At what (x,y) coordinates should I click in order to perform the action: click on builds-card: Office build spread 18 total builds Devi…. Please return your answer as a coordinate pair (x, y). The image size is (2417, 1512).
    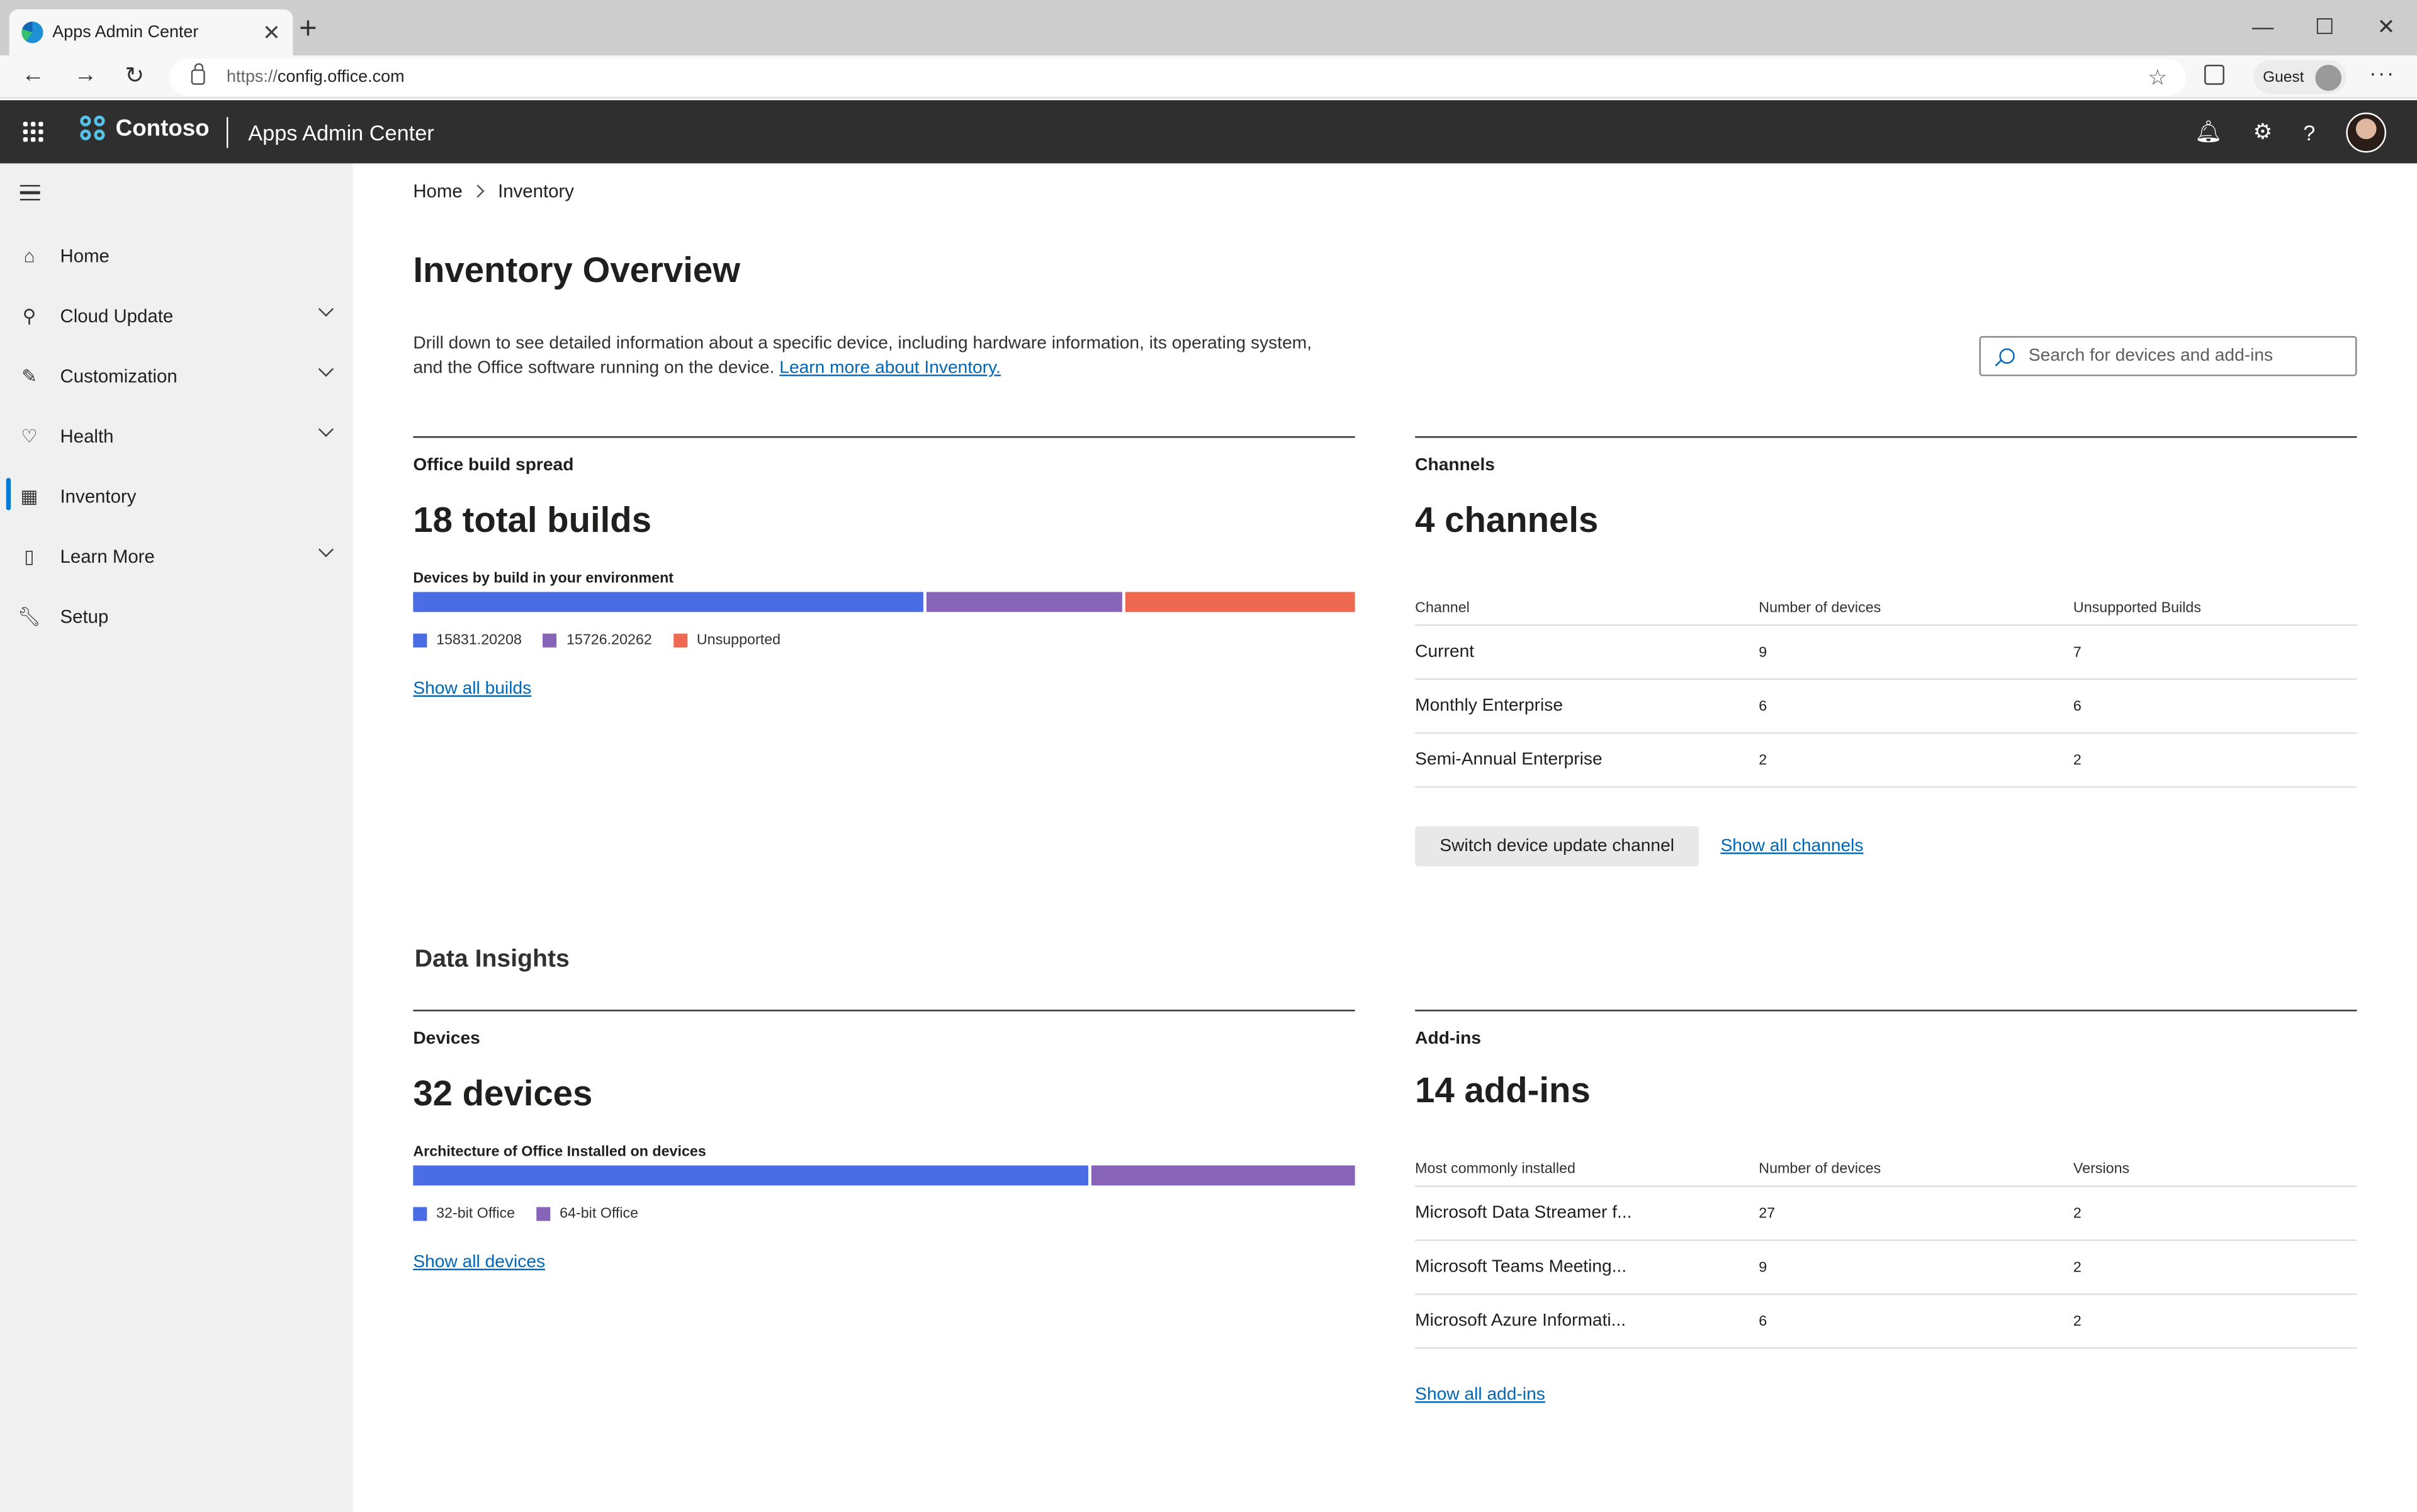
    Looking at the image, I should click on (884, 568).